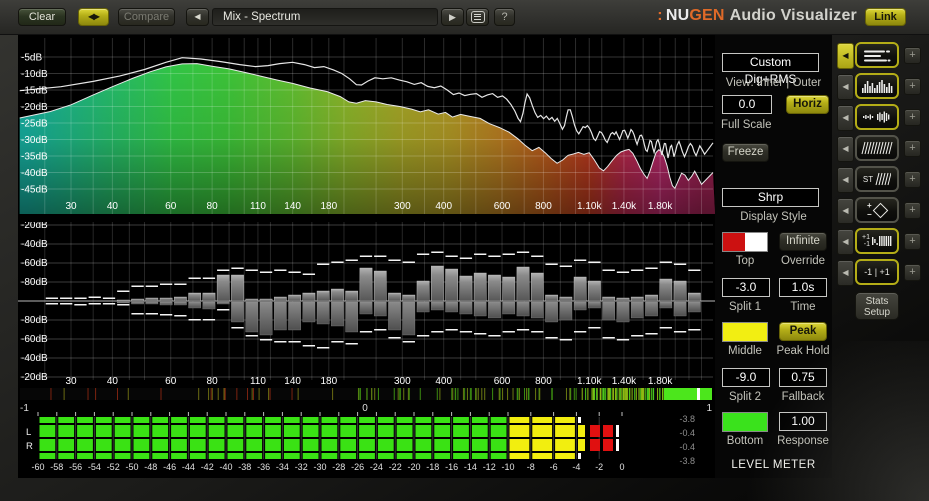 This screenshot has width=929, height=501. I want to click on svg-text: 180, so click(328, 381).